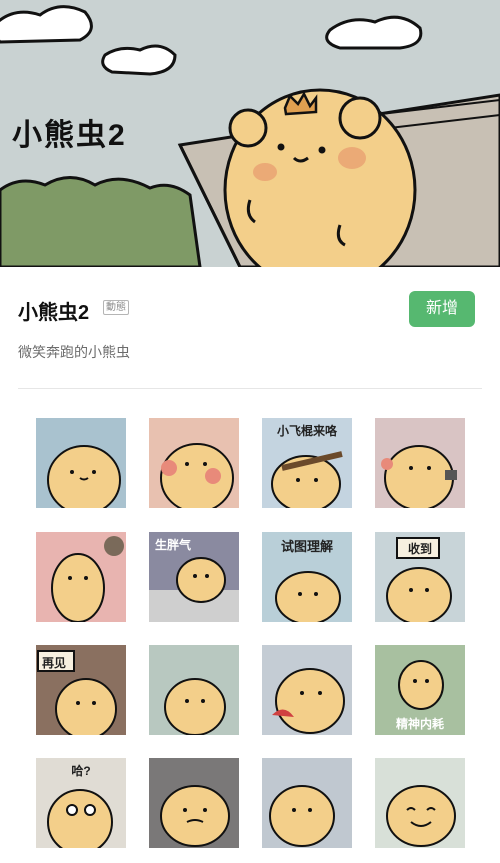 This screenshot has width=500, height=863. Describe the element at coordinates (419, 549) in the screenshot. I see `sticker-caption: 收到` at that location.